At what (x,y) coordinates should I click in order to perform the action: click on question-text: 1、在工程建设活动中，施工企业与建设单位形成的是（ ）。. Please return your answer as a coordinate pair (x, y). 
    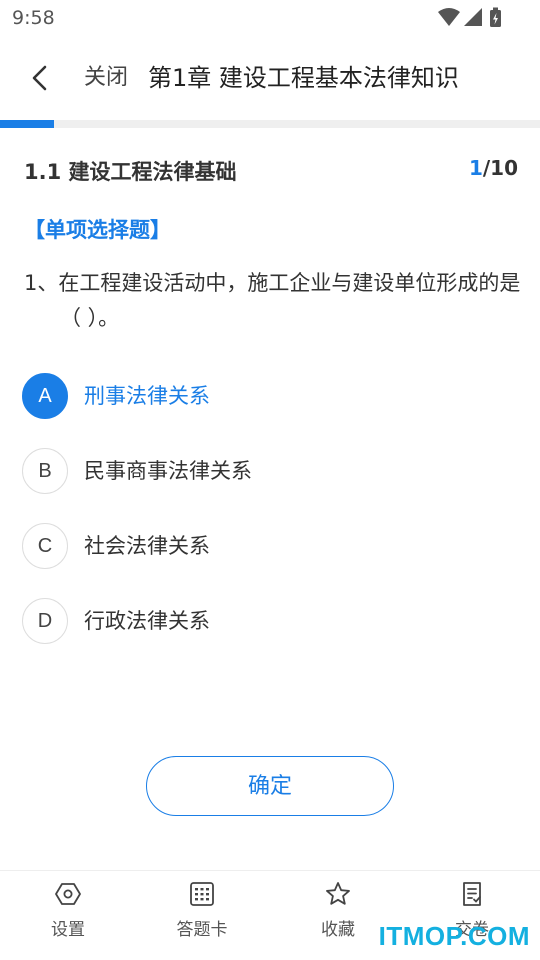
    Looking at the image, I should click on (272, 300).